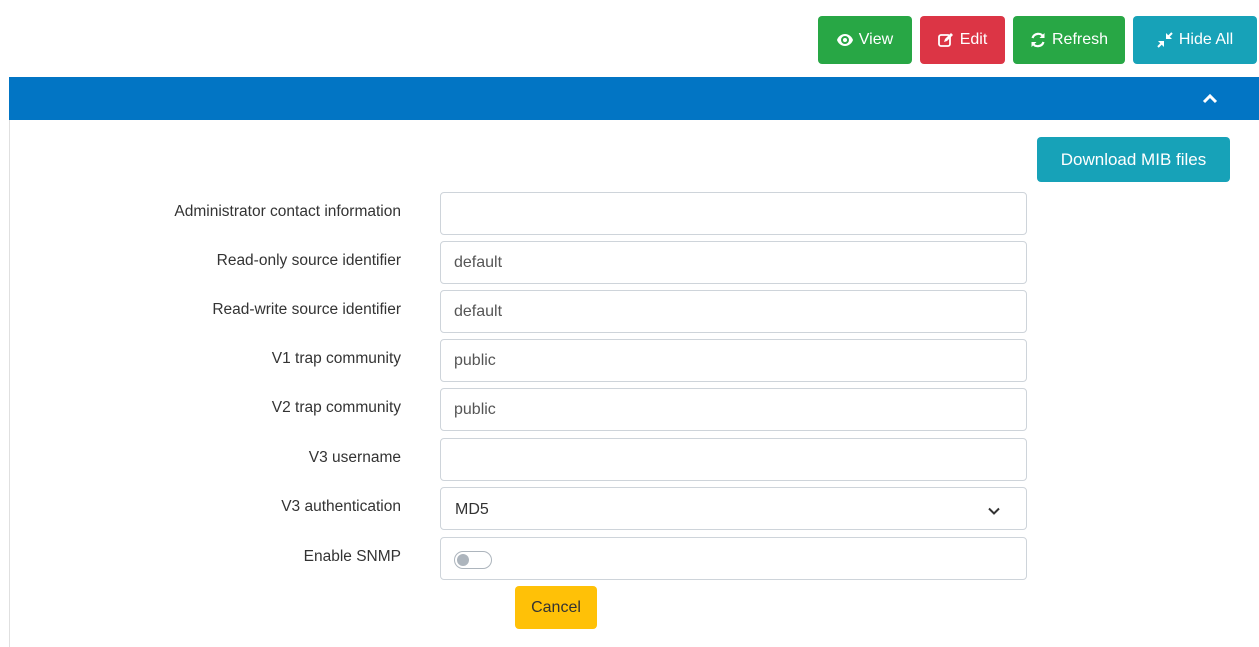 The height and width of the screenshot is (647, 1259). Describe the element at coordinates (945, 40) in the screenshot. I see `edit-icon` at that location.